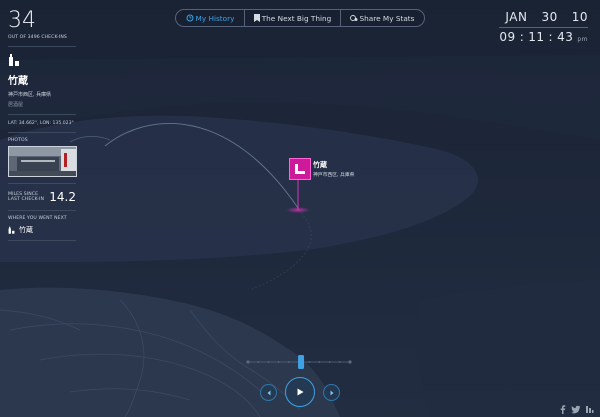  I want to click on play-button, so click(300, 392).